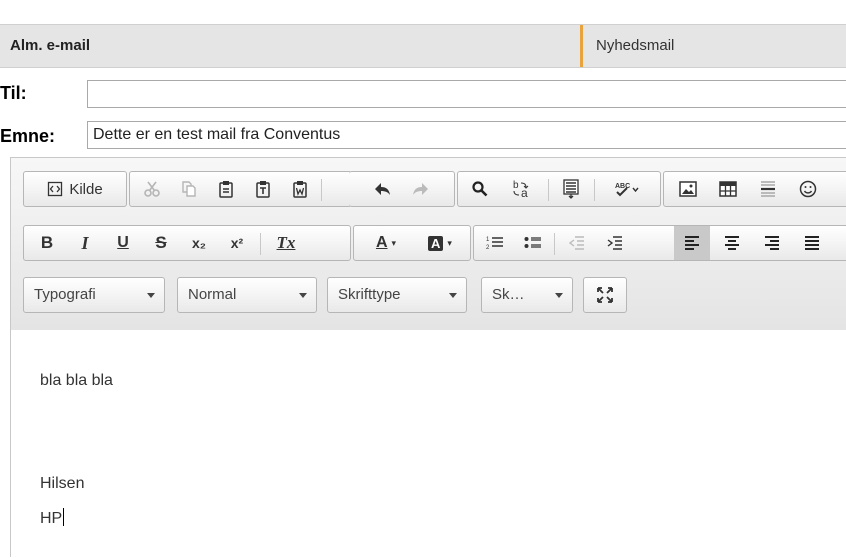 Image resolution: width=846 pixels, height=558 pixels. I want to click on image-icon, so click(688, 189).